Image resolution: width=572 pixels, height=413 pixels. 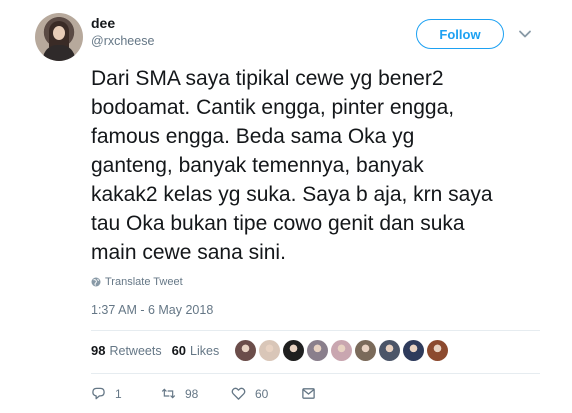 What do you see at coordinates (59, 37) in the screenshot?
I see `avatar` at bounding box center [59, 37].